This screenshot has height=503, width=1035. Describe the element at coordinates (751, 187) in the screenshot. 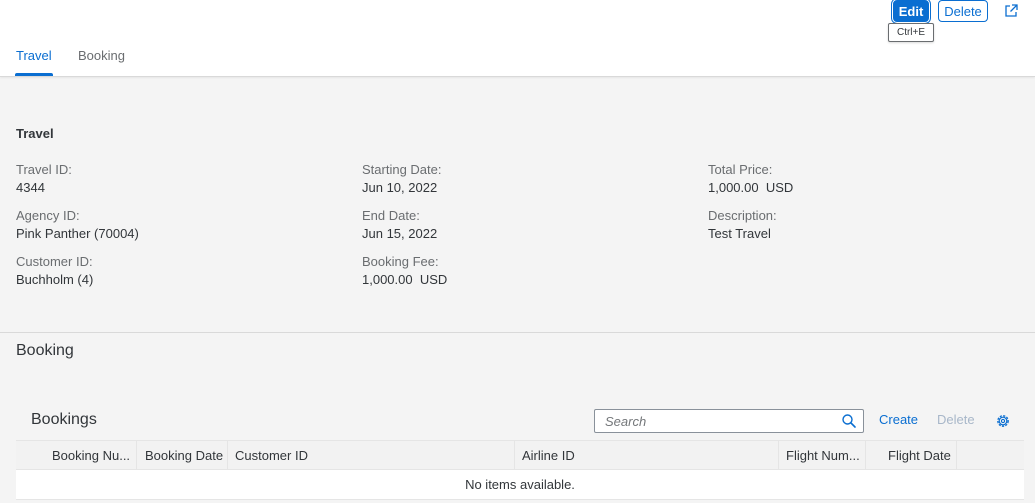

I see `total-price-value: 1,000.00 USD` at that location.